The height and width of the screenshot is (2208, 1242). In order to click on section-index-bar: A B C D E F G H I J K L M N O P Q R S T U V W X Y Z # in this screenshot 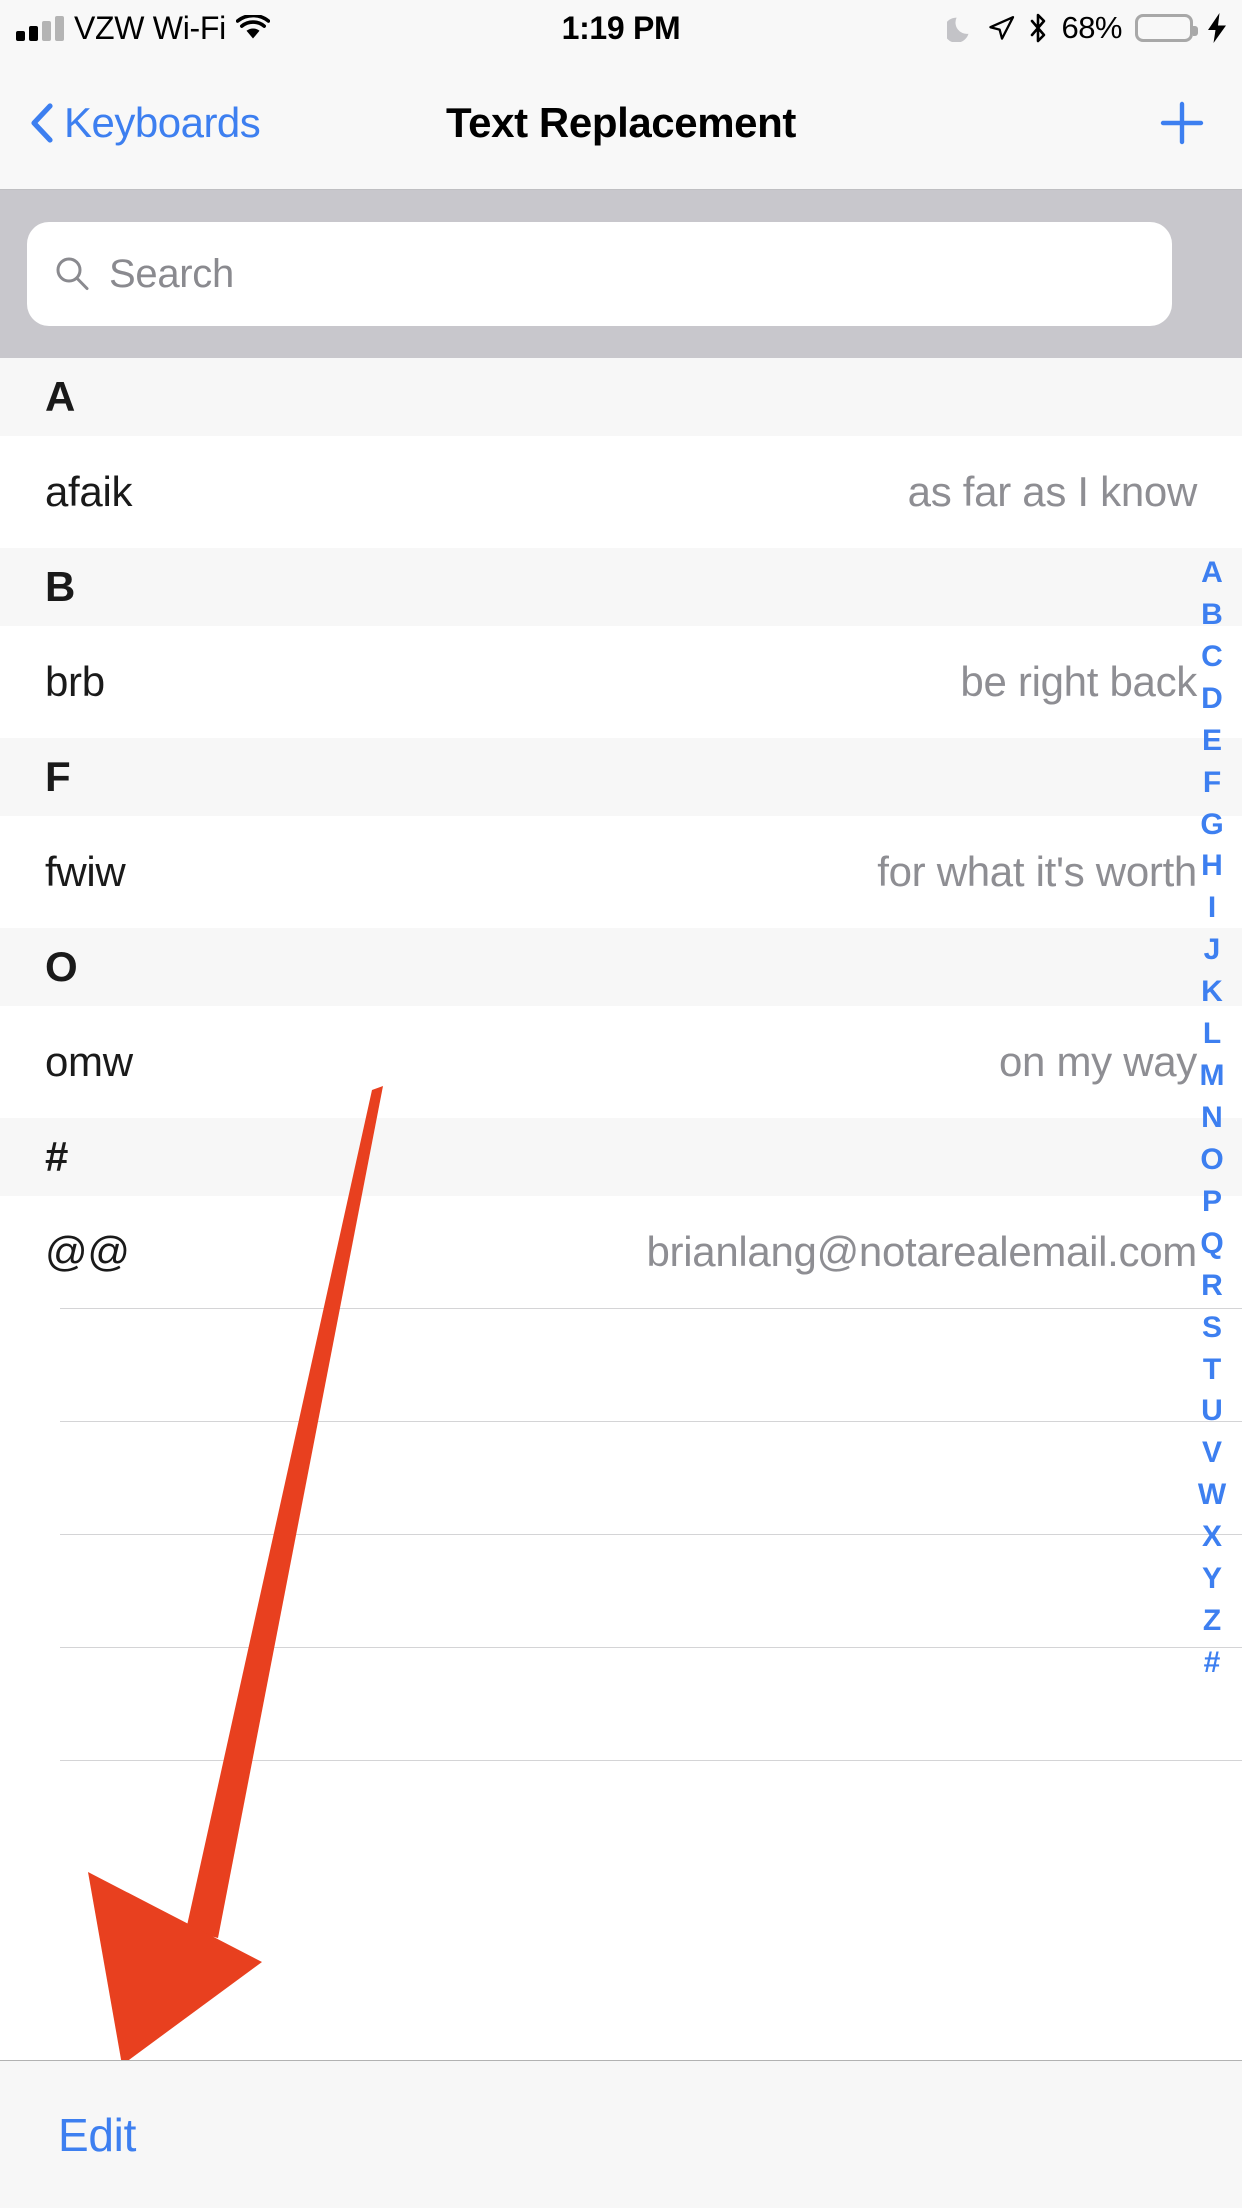, I will do `click(1212, 1118)`.